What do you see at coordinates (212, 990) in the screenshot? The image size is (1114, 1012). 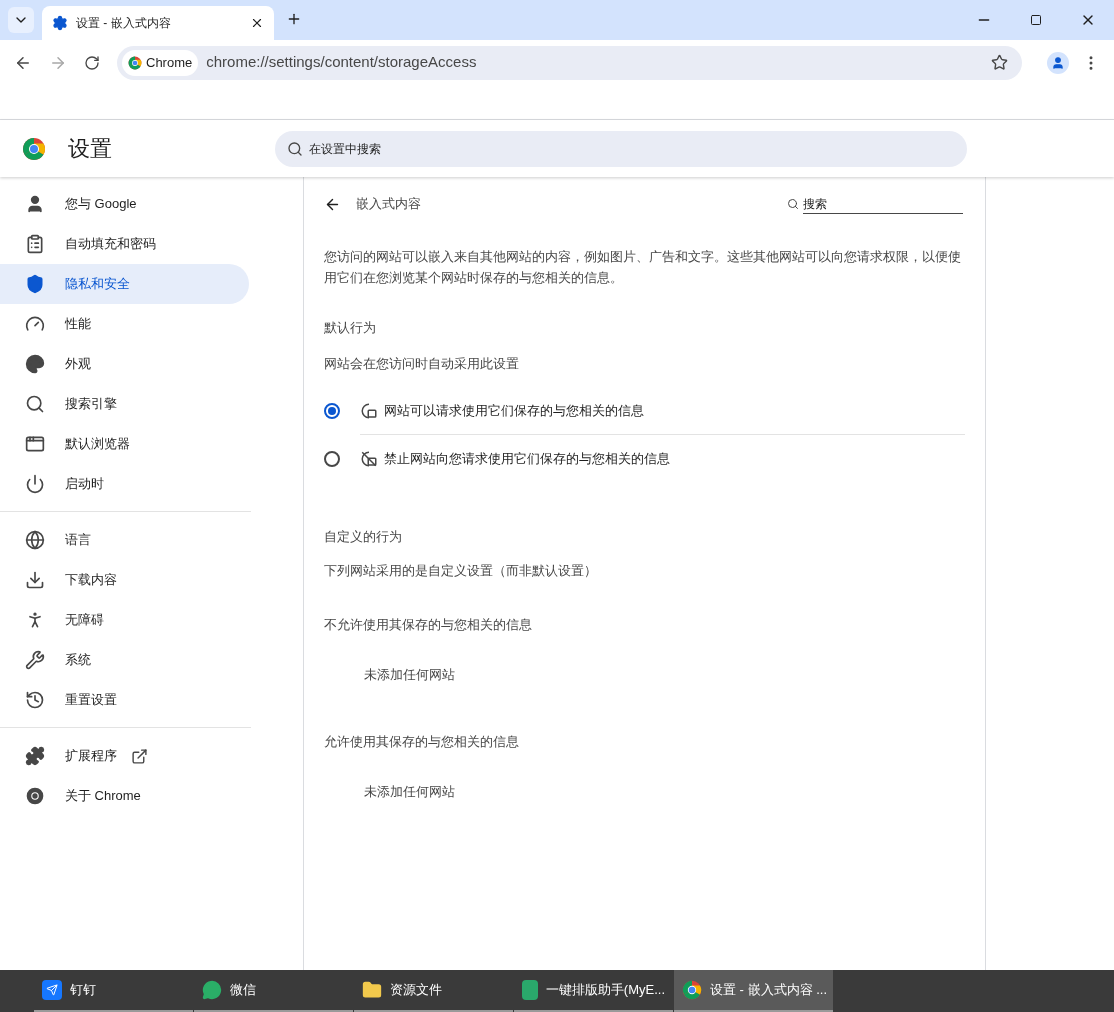 I see `chat-bubble-icon` at bounding box center [212, 990].